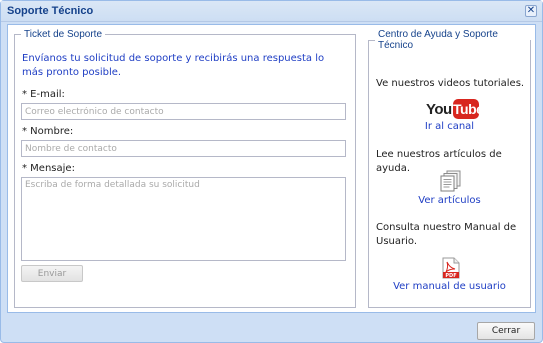  I want to click on youtube-channel-link: Ir al canal, so click(449, 126).